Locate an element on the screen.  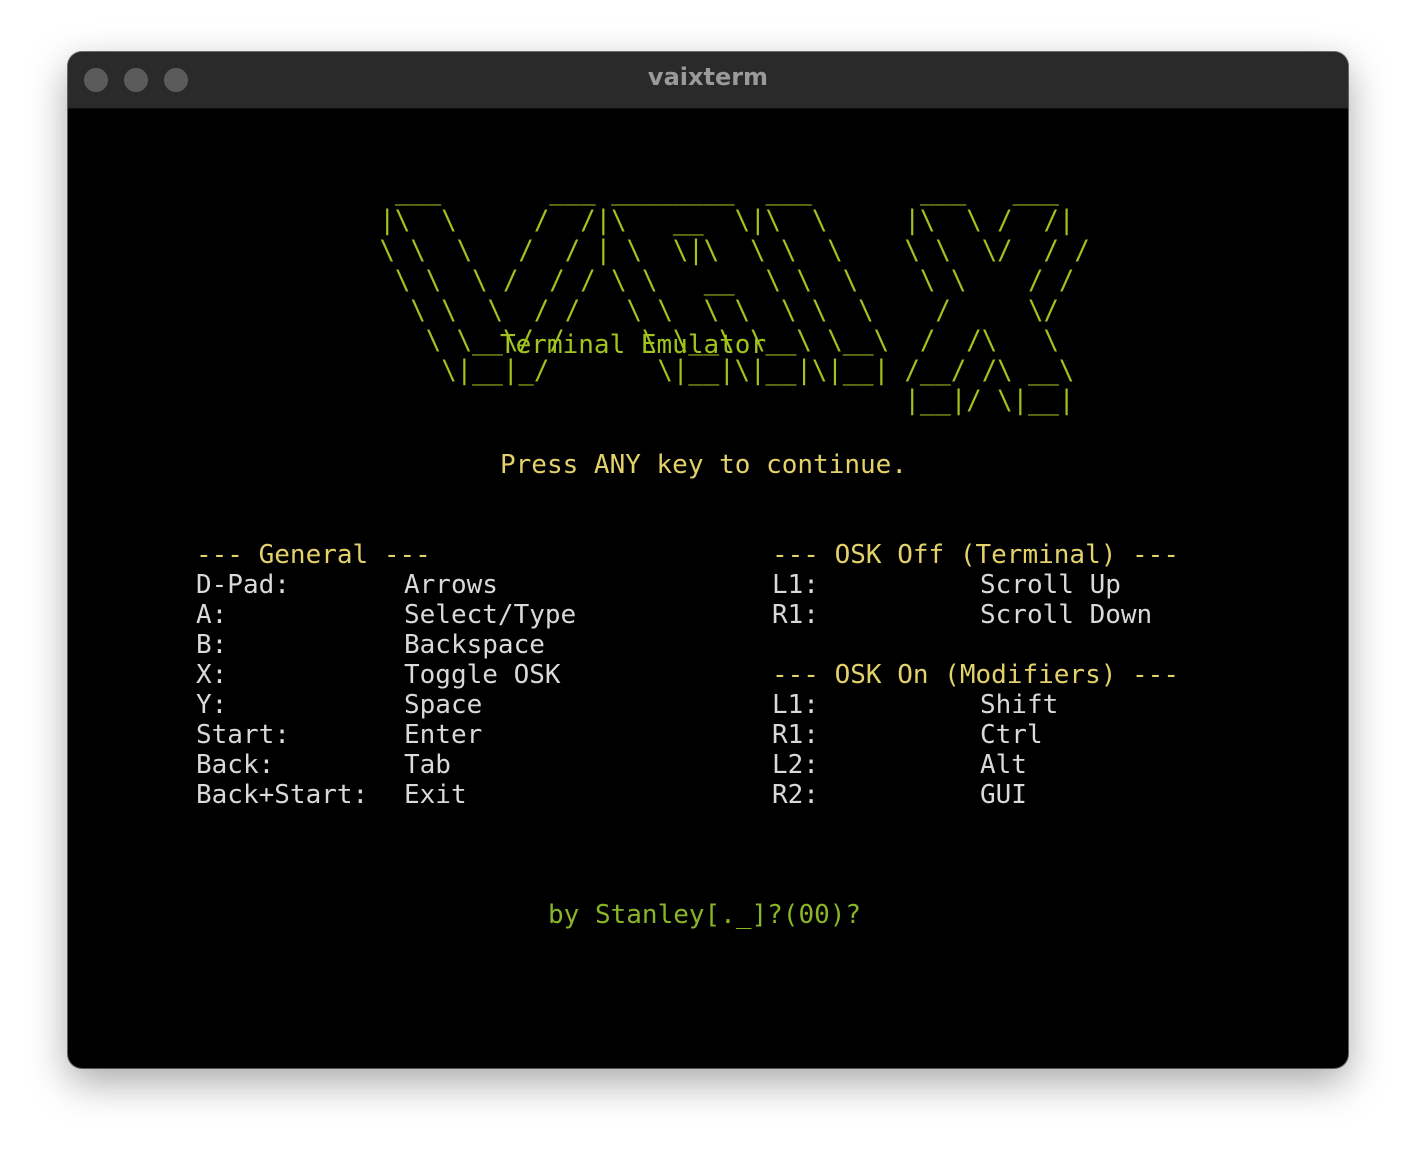
osk-on-row: R2: GUI is located at coordinates (899, 840).